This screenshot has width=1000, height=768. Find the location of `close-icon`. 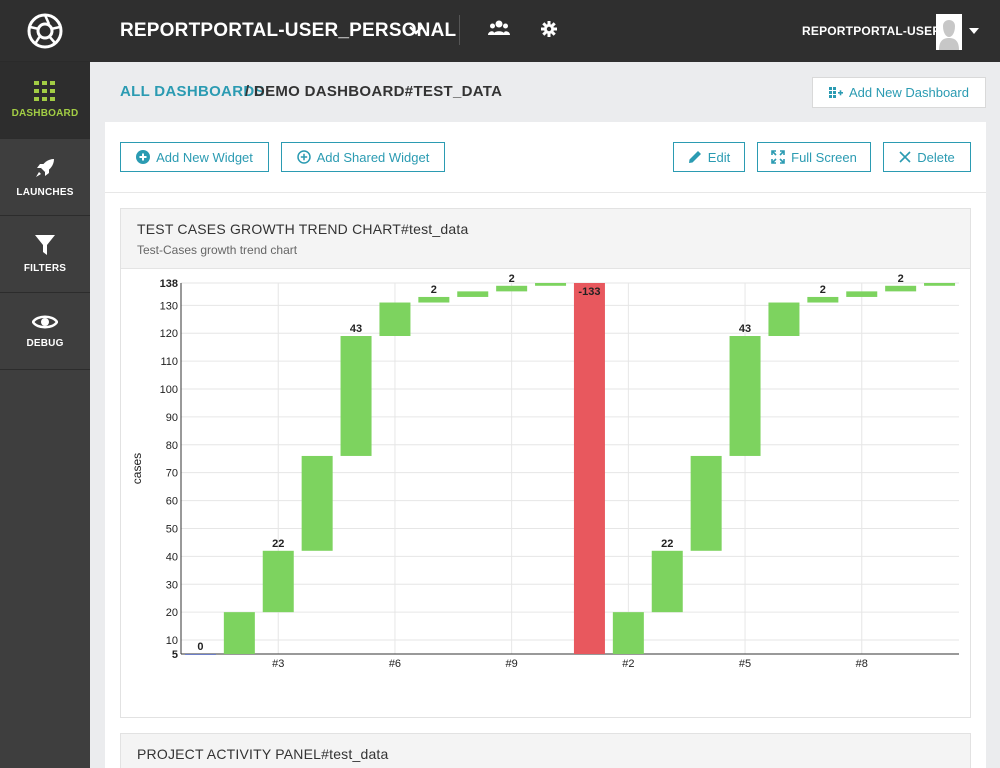

close-icon is located at coordinates (905, 157).